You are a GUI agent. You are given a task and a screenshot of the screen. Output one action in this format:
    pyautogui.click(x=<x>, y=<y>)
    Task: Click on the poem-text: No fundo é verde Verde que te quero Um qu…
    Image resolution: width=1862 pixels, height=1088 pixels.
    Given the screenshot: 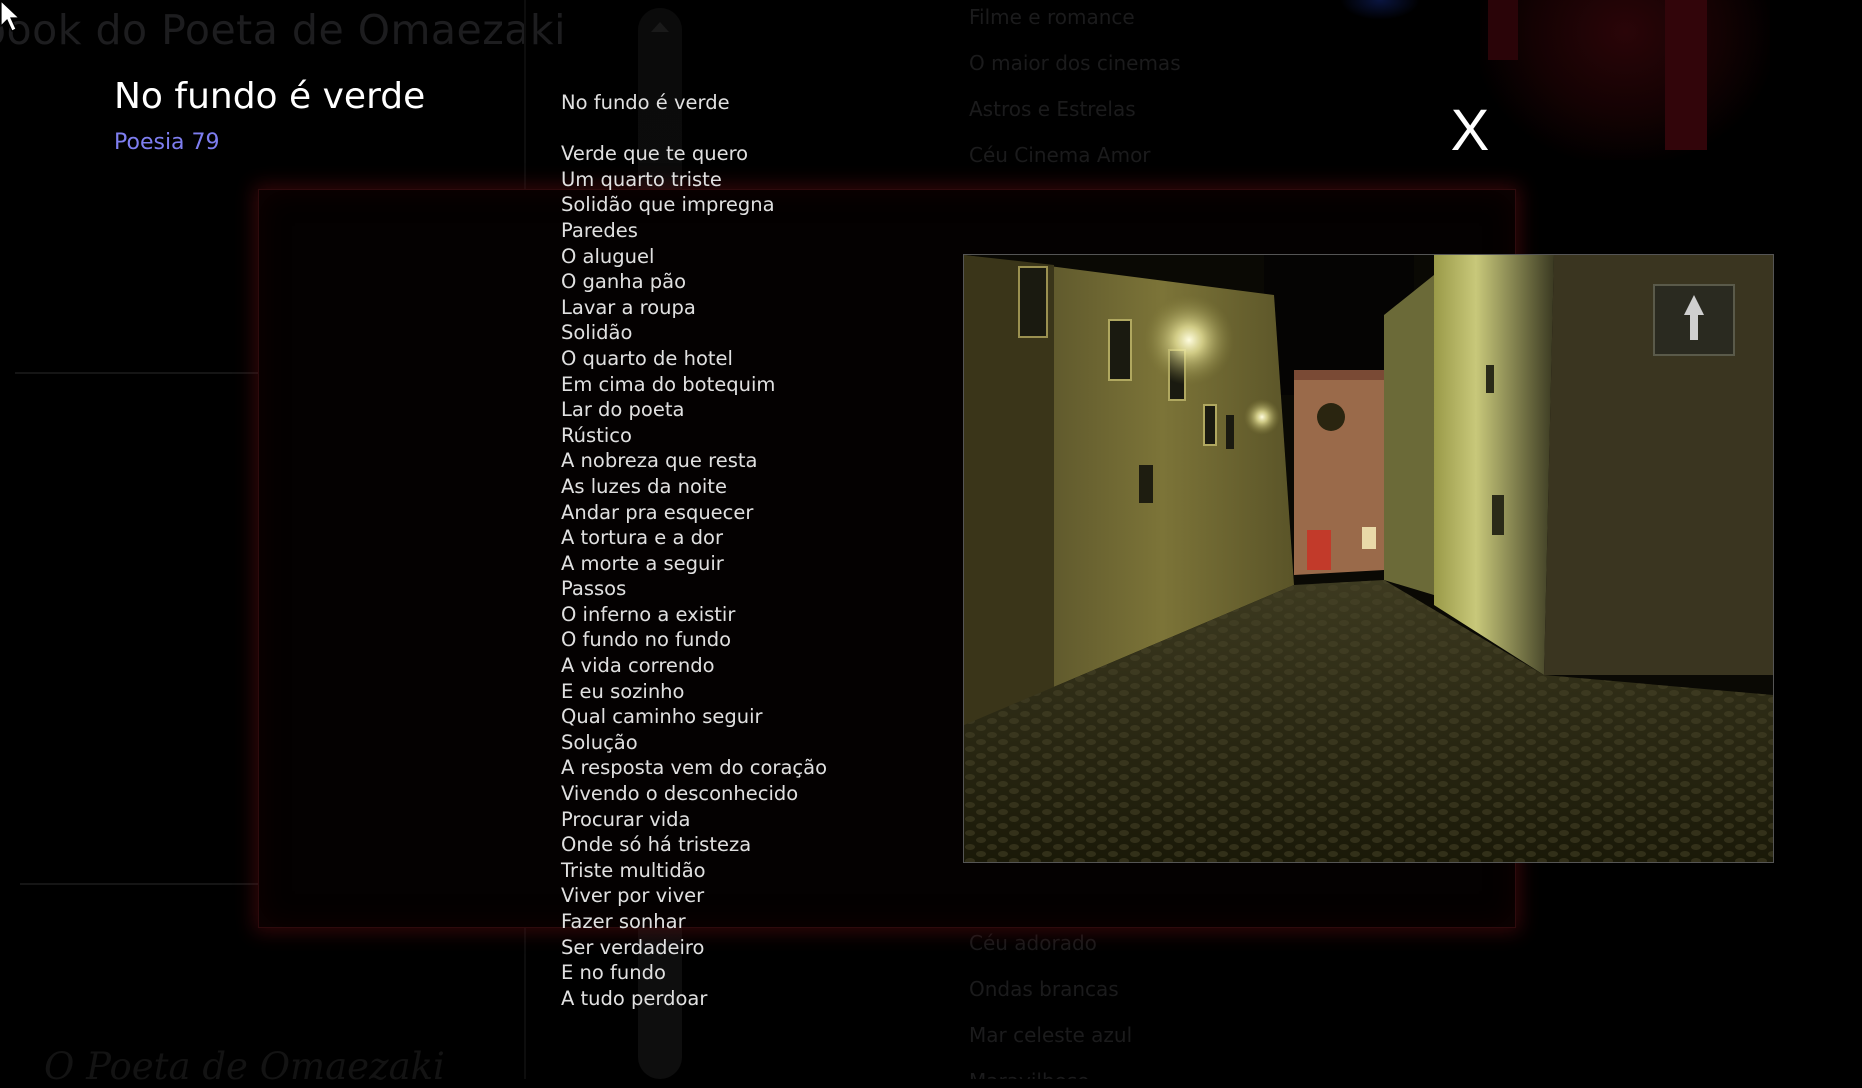 What is the action you would take?
    pyautogui.click(x=694, y=550)
    